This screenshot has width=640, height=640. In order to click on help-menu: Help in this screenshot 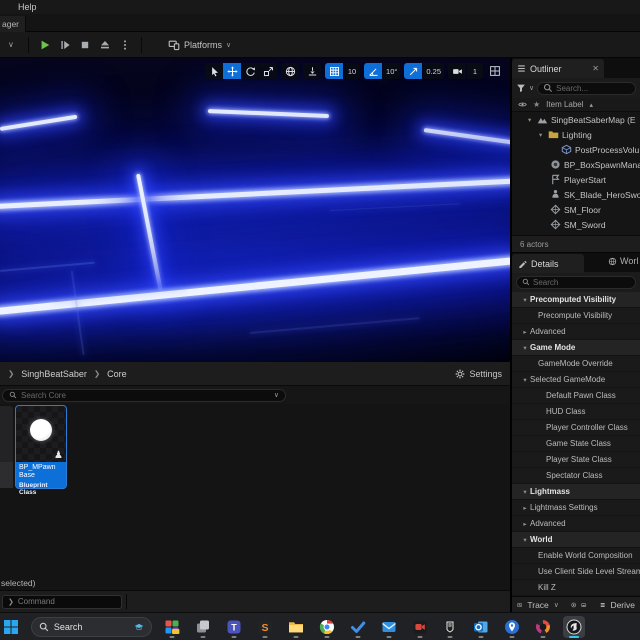, I will do `click(27, 7)`.